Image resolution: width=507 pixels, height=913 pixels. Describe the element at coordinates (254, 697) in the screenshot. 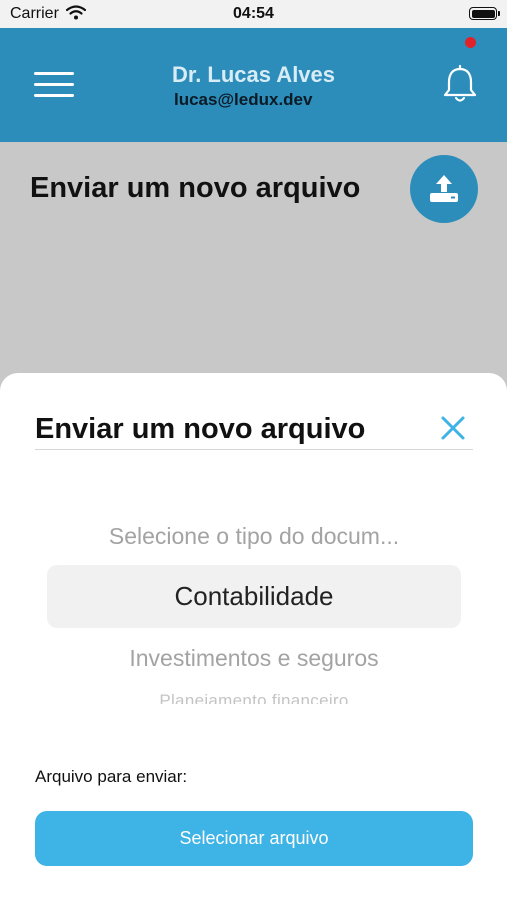

I see `picker-option: Planejamento financeiro` at that location.